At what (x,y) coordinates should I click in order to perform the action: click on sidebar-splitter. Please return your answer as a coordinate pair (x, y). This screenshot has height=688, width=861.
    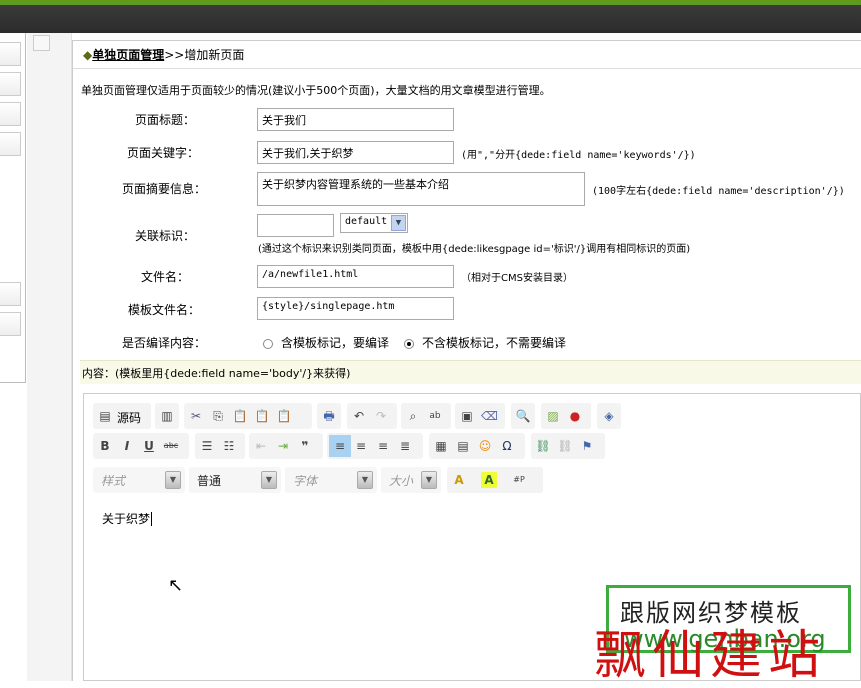
    Looking at the image, I should click on (49, 357).